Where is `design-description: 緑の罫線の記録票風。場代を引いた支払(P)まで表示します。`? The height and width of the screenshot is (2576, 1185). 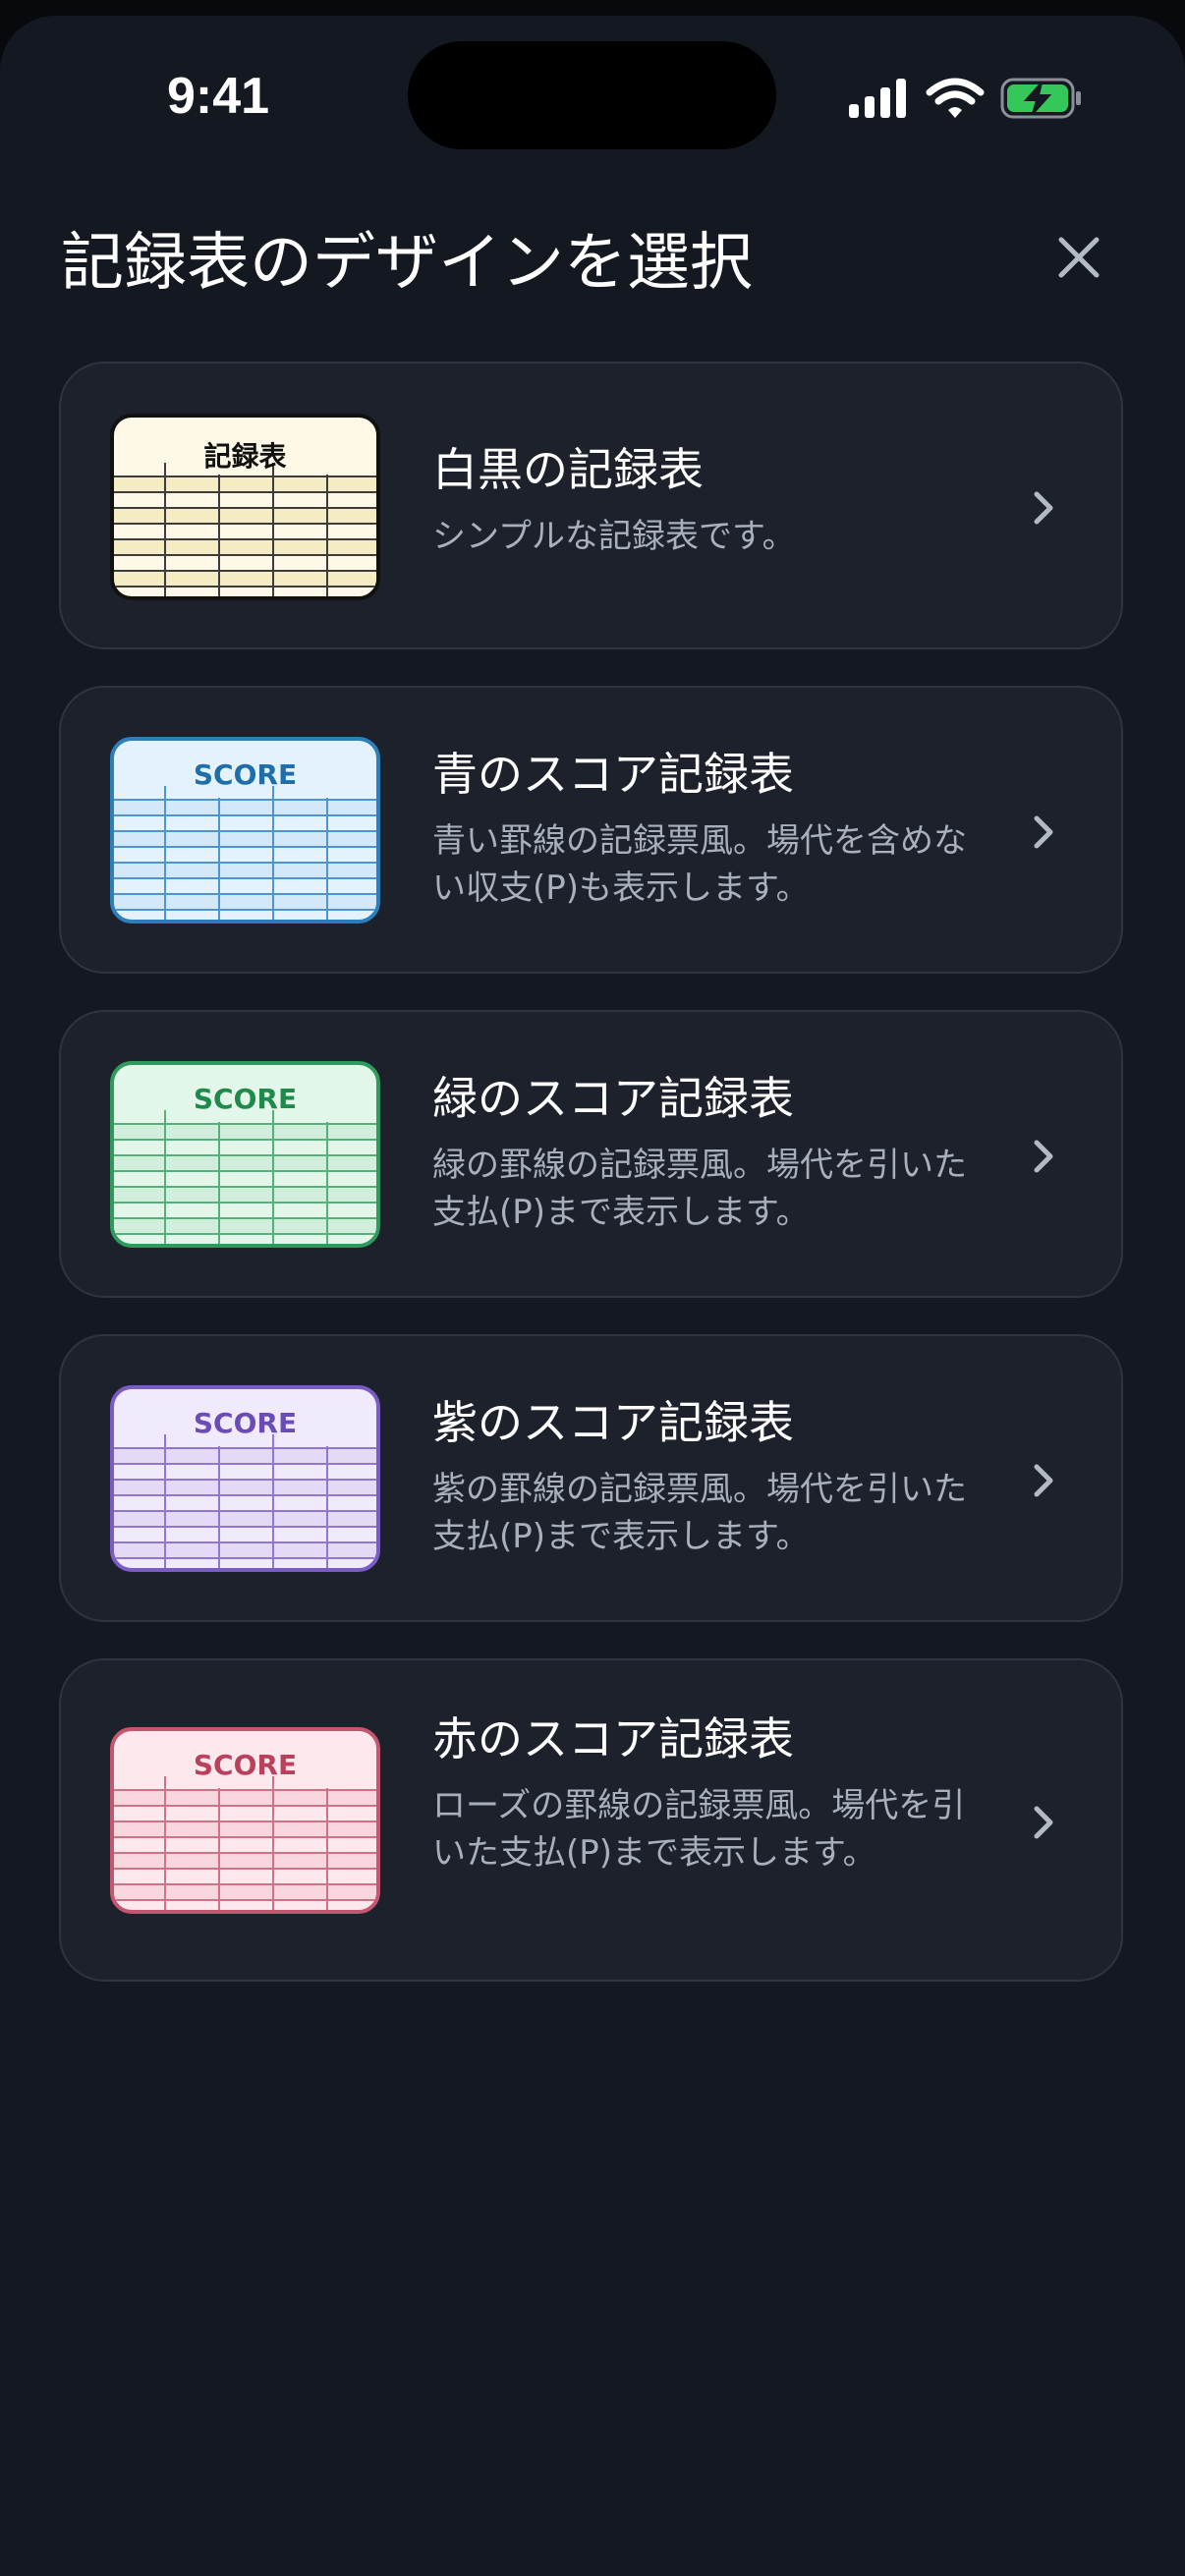
design-description: 緑の罫線の記録票風。場代を引いた支払(P)まで表示します。 is located at coordinates (699, 1189).